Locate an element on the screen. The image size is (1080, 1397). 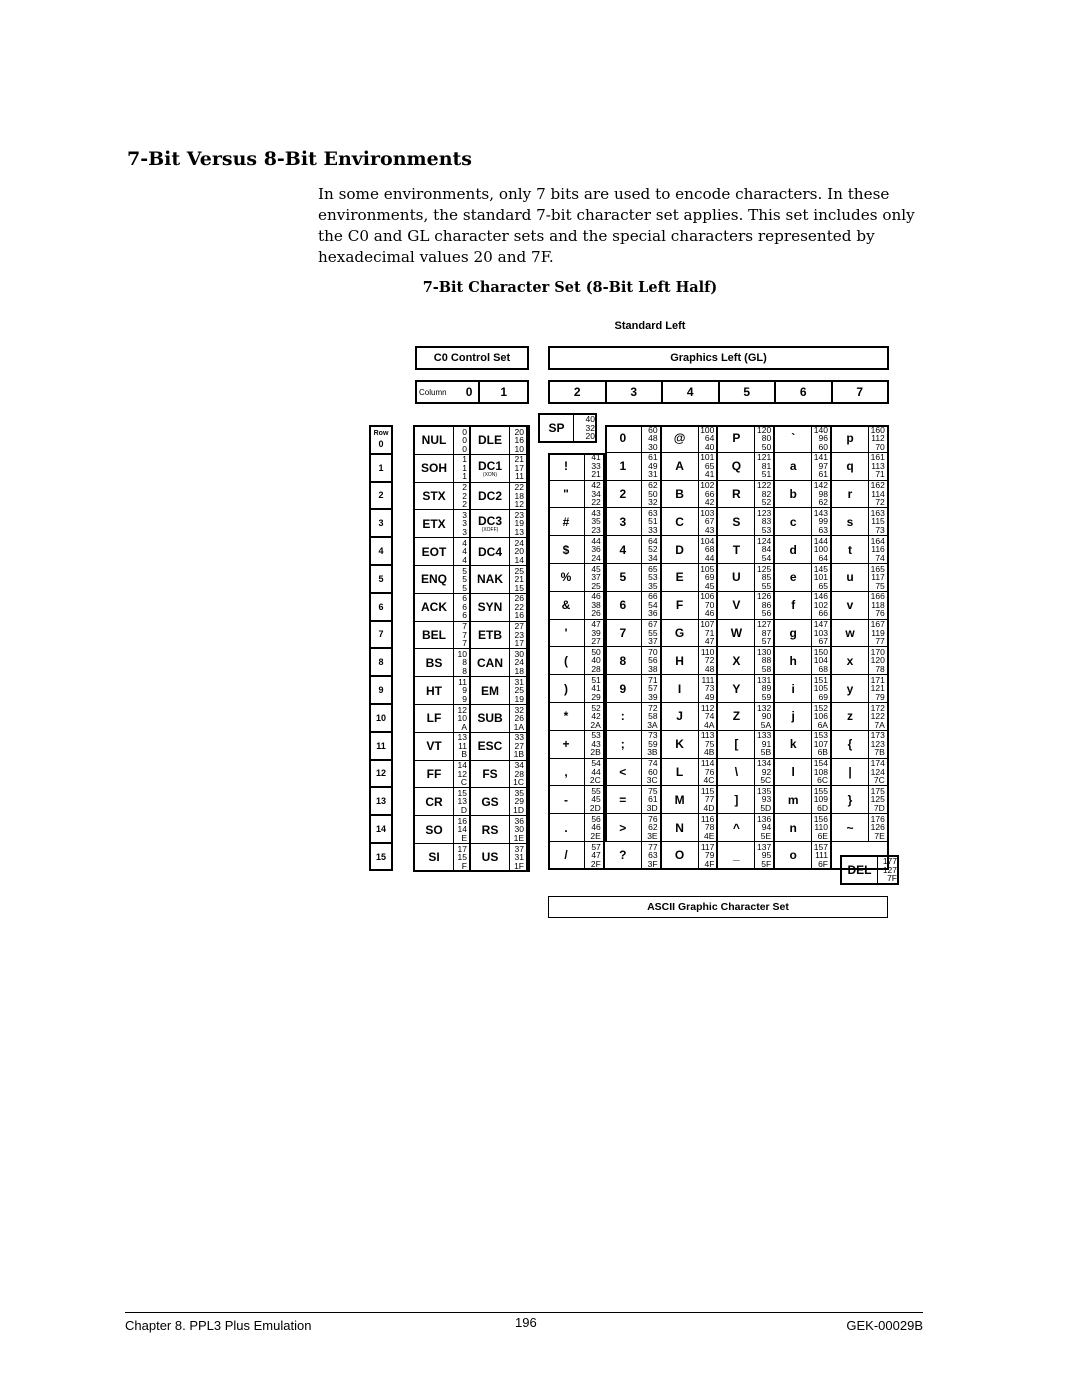
character-glyph: DEL is located at coordinates (859, 870).